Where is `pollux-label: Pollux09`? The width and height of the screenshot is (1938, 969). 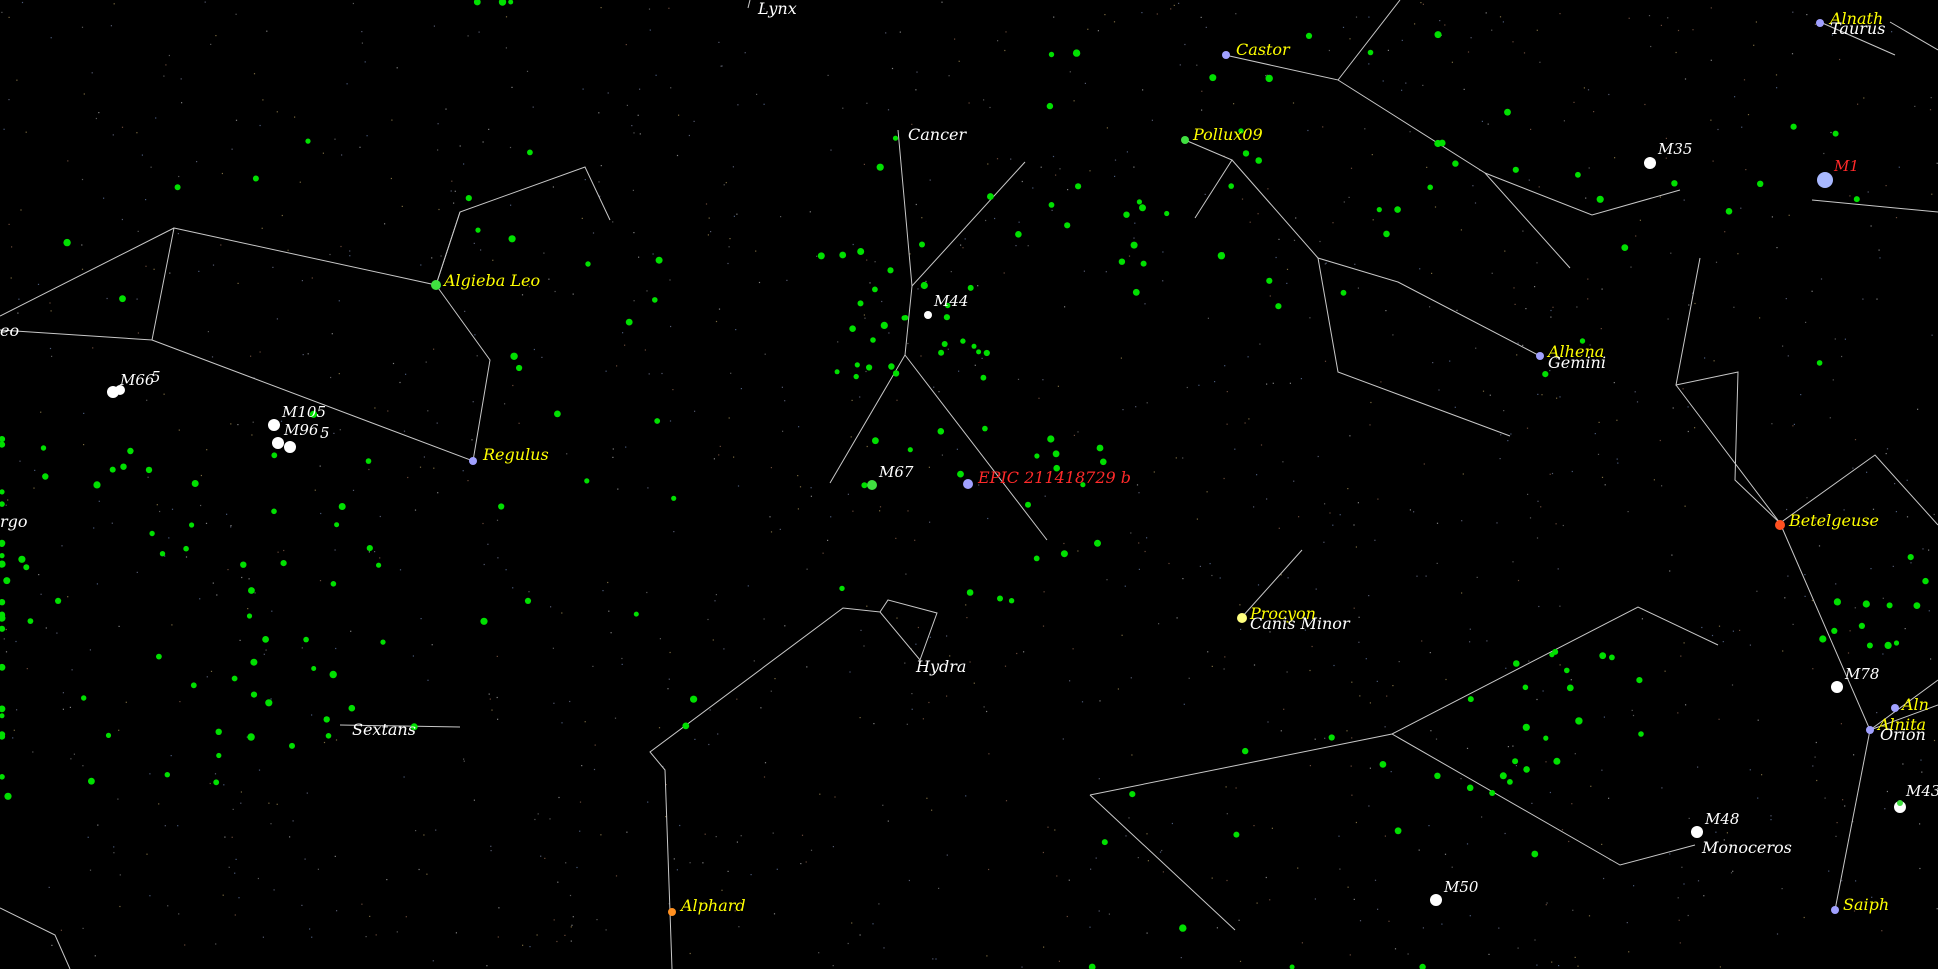
pollux-label: Pollux09 is located at coordinates (1227, 134).